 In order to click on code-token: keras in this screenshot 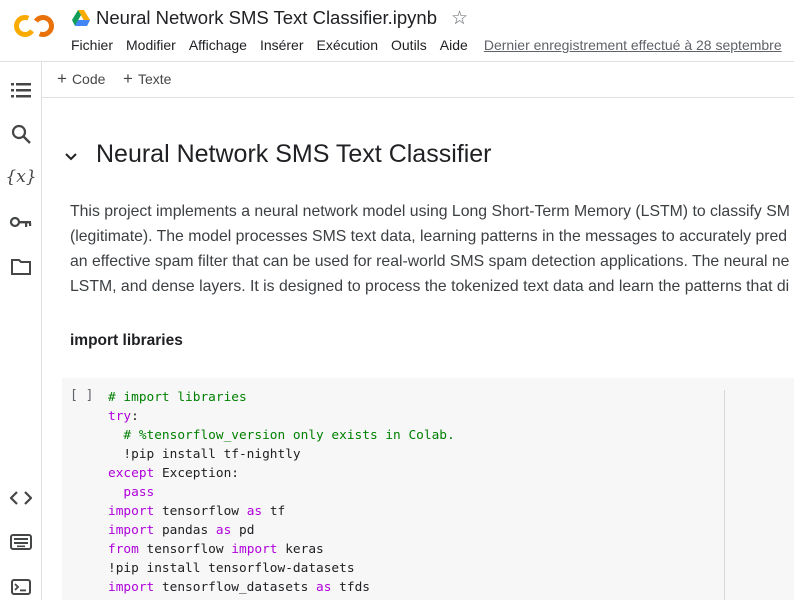, I will do `click(300, 549)`.